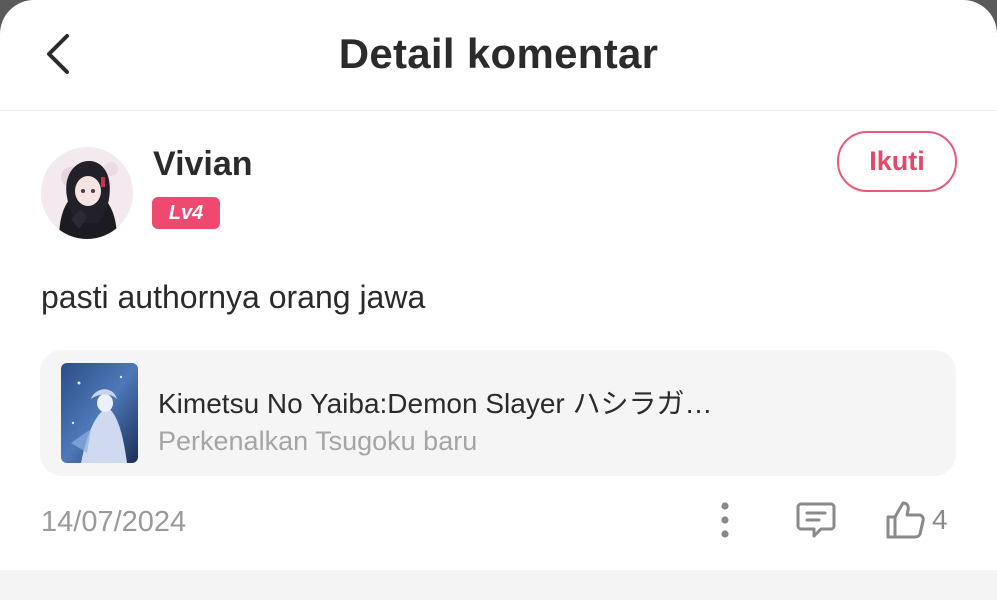 This screenshot has height=600, width=997. What do you see at coordinates (114, 522) in the screenshot?
I see `comment-date: 14/07/2024` at bounding box center [114, 522].